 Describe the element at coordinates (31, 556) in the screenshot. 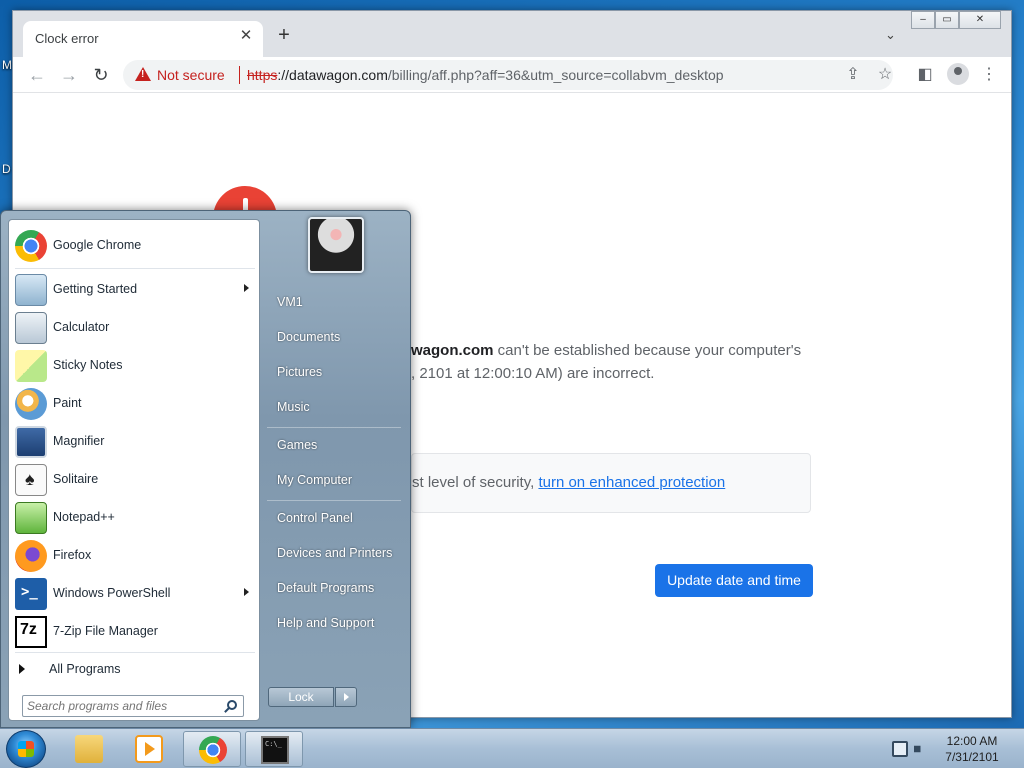

I see `firefox-icon` at that location.